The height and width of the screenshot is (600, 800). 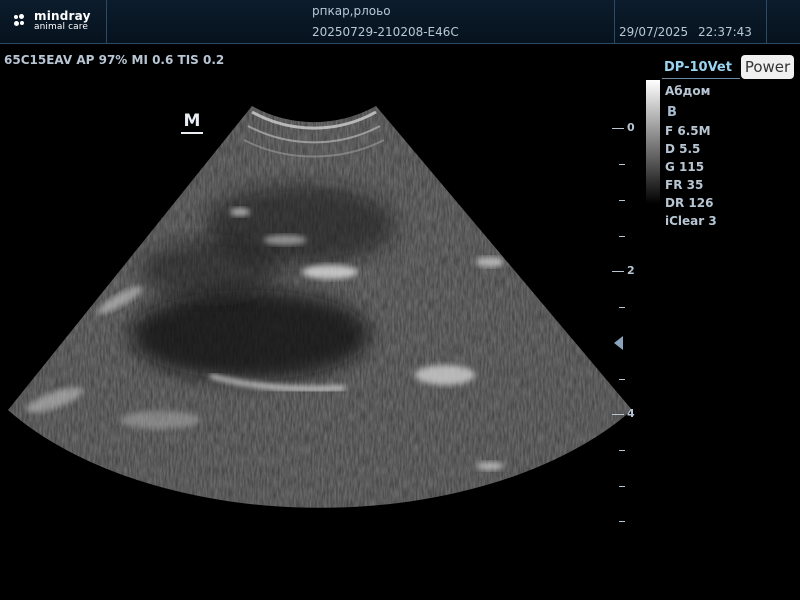 I want to click on param-iclear: iClear 3, so click(x=691, y=221).